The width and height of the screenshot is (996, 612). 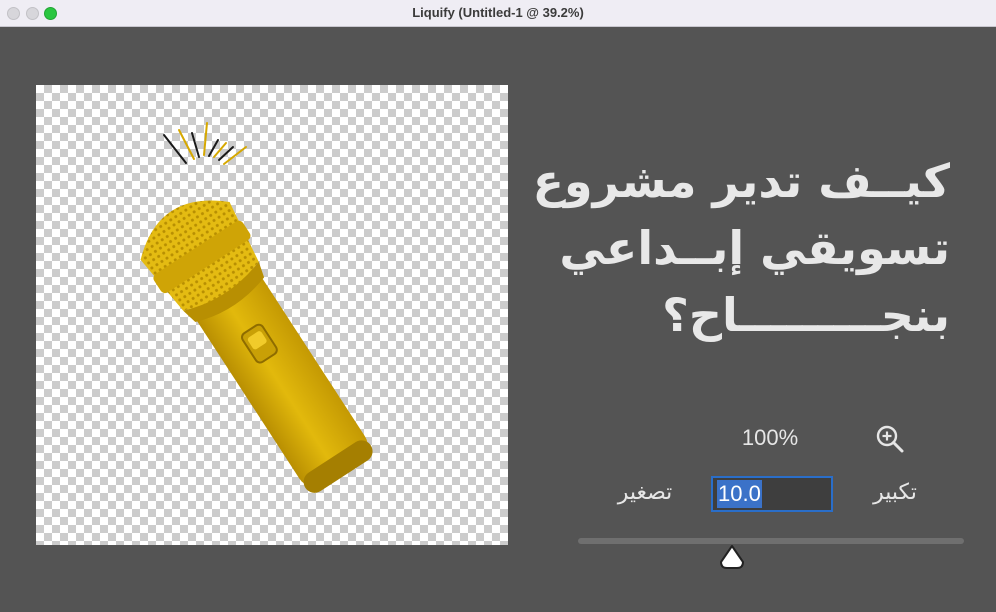 What do you see at coordinates (256, 307) in the screenshot?
I see `microphone-artwork` at bounding box center [256, 307].